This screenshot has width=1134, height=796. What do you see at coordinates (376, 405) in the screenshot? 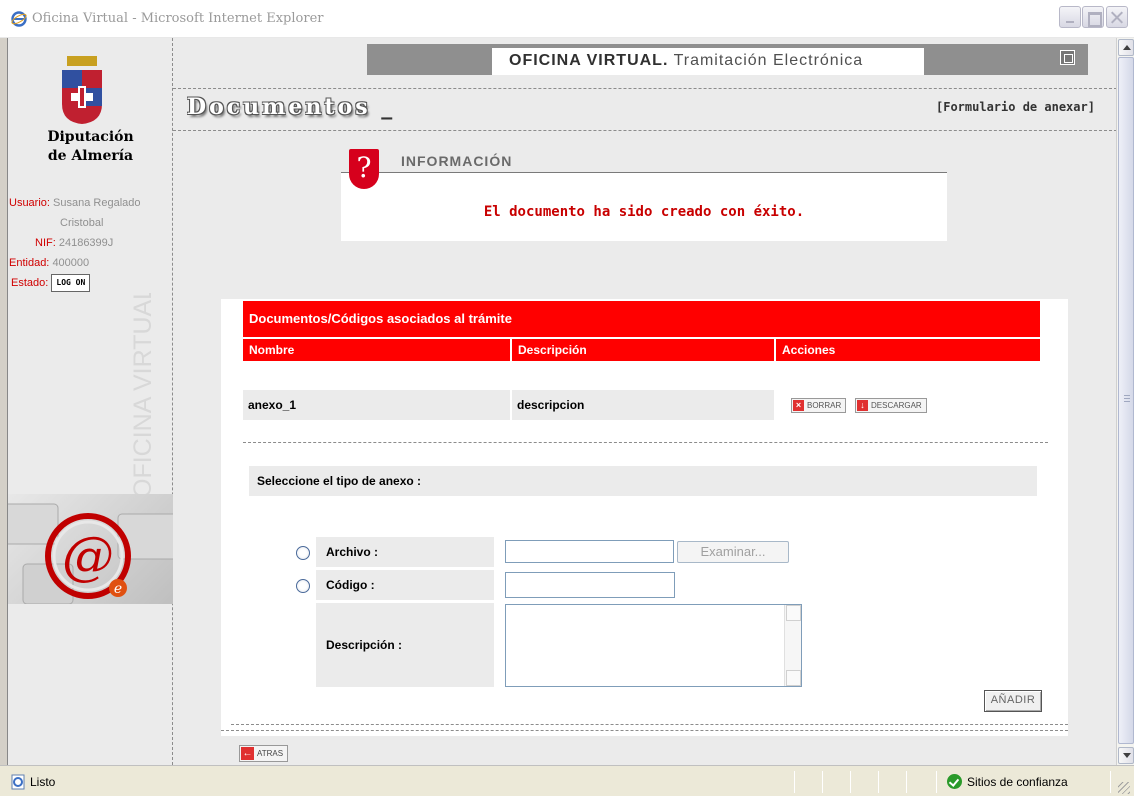
I see `table-cell-name: anexo_1` at bounding box center [376, 405].